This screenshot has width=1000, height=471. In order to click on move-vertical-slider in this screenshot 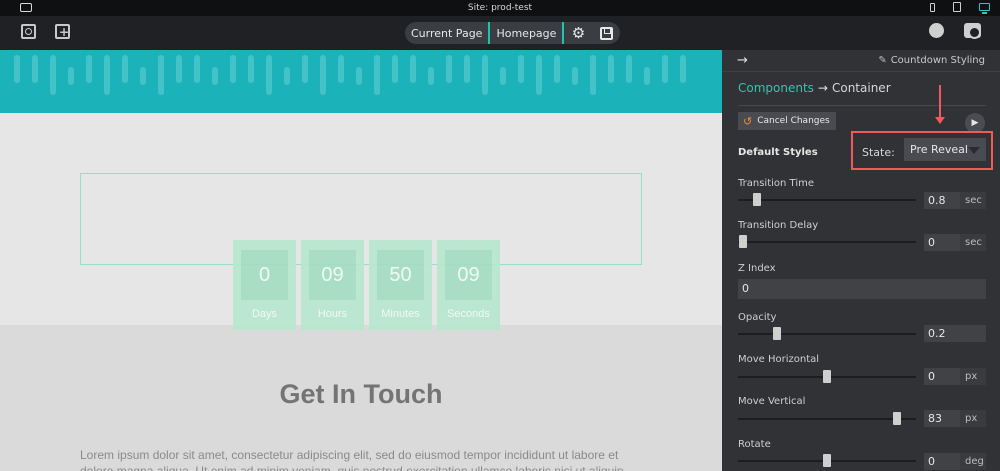, I will do `click(827, 418)`.